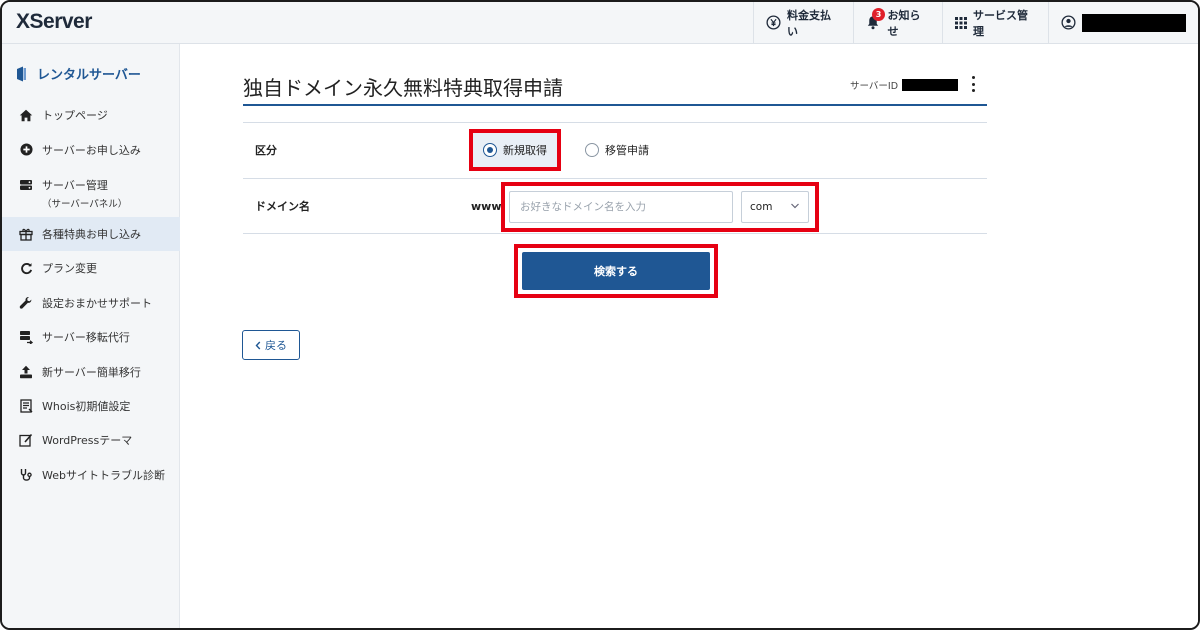 The height and width of the screenshot is (630, 1200). Describe the element at coordinates (26, 337) in the screenshot. I see `server-move-icon` at that location.